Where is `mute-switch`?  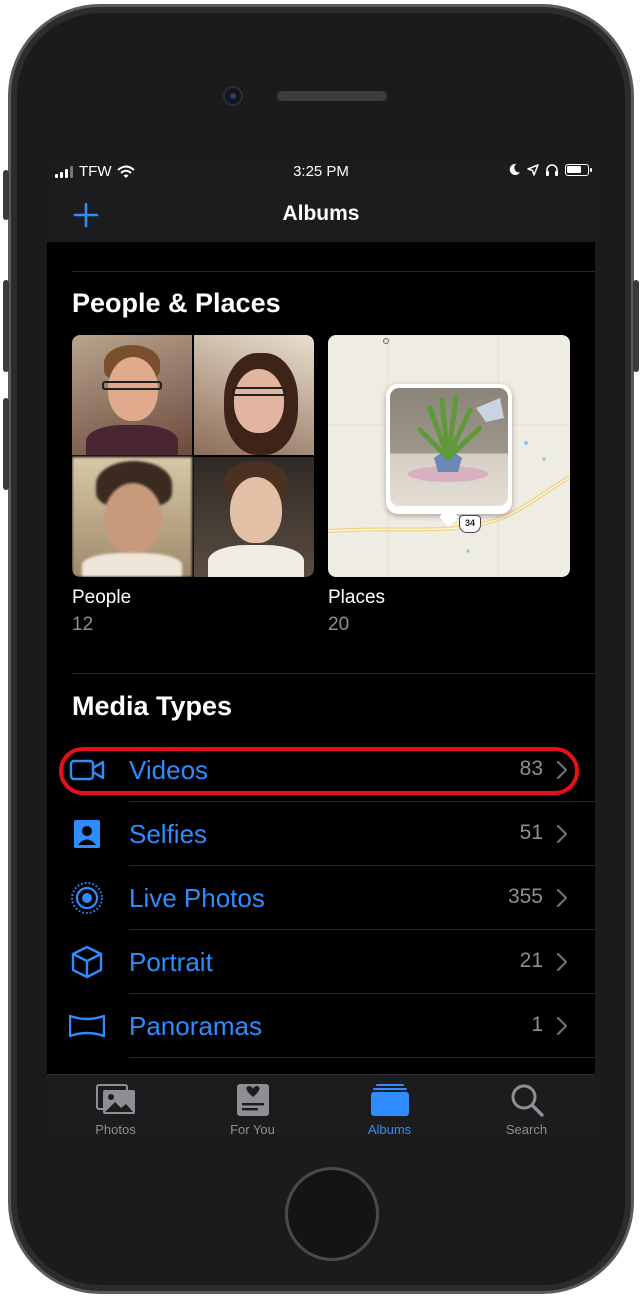
mute-switch is located at coordinates (6, 195).